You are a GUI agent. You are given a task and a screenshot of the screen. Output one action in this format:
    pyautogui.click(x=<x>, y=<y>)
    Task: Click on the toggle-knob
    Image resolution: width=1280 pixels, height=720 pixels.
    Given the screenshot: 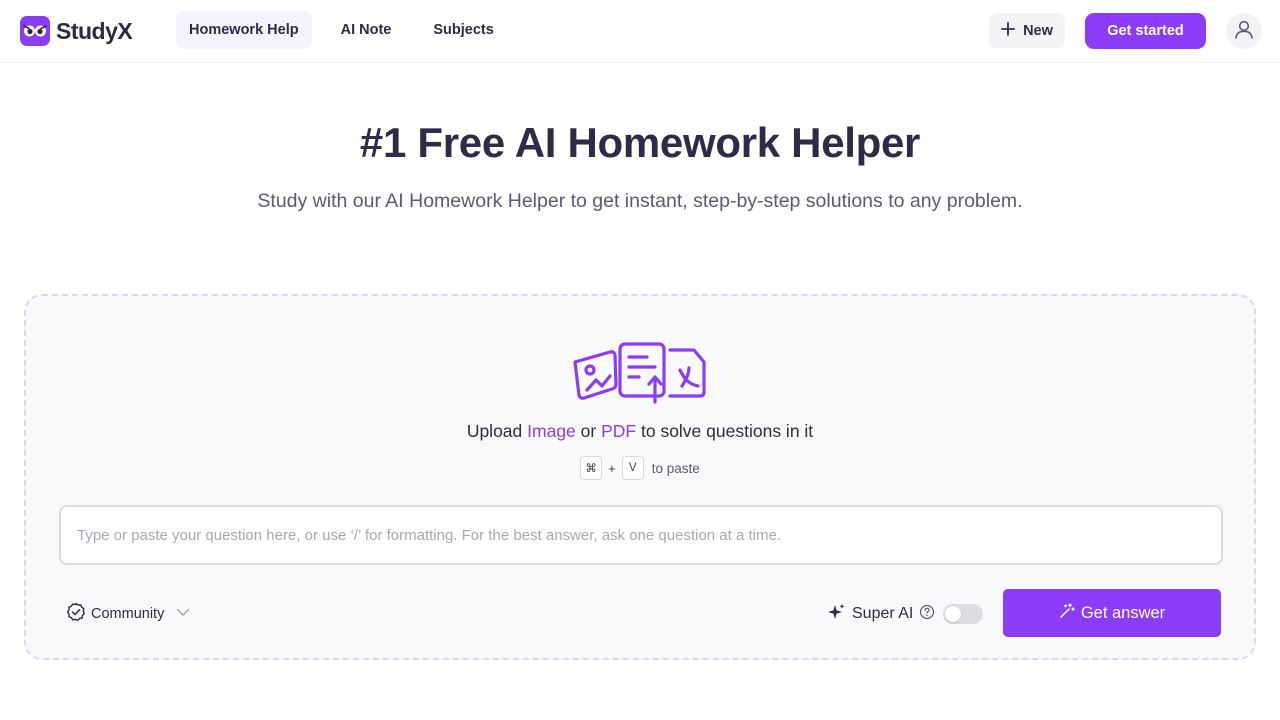 What is the action you would take?
    pyautogui.click(x=953, y=614)
    